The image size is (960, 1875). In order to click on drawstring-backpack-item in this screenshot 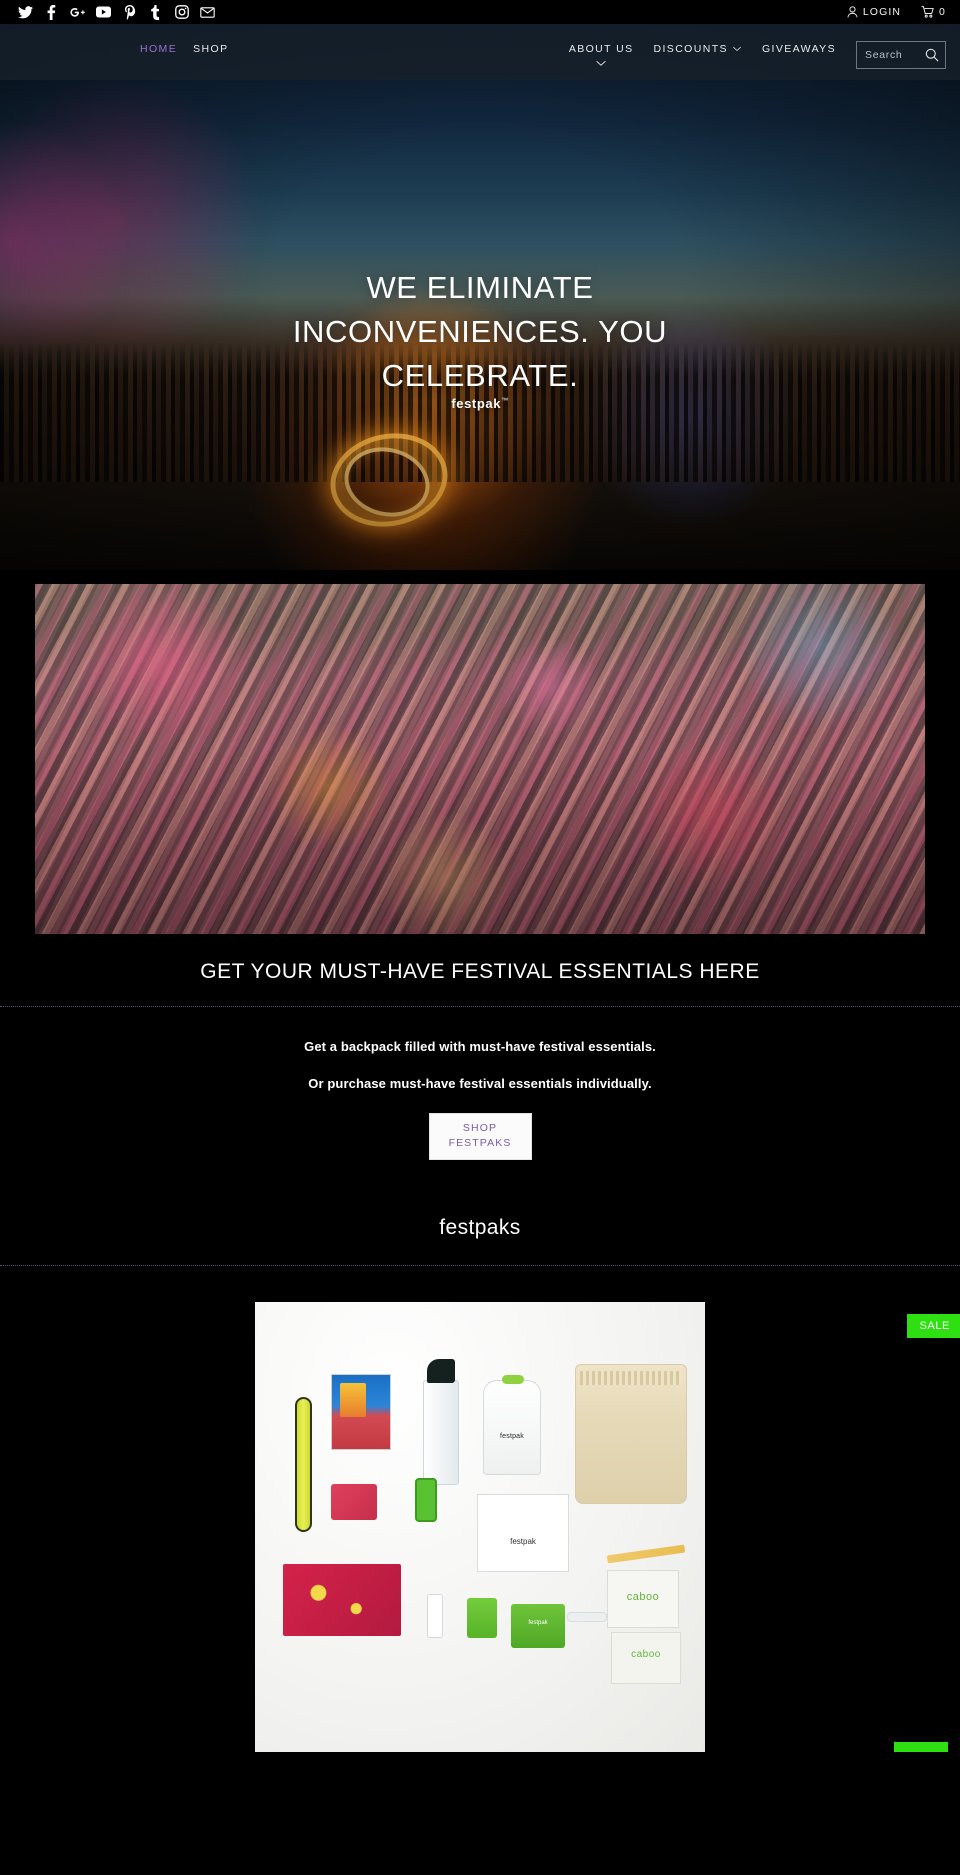, I will do `click(631, 1434)`.